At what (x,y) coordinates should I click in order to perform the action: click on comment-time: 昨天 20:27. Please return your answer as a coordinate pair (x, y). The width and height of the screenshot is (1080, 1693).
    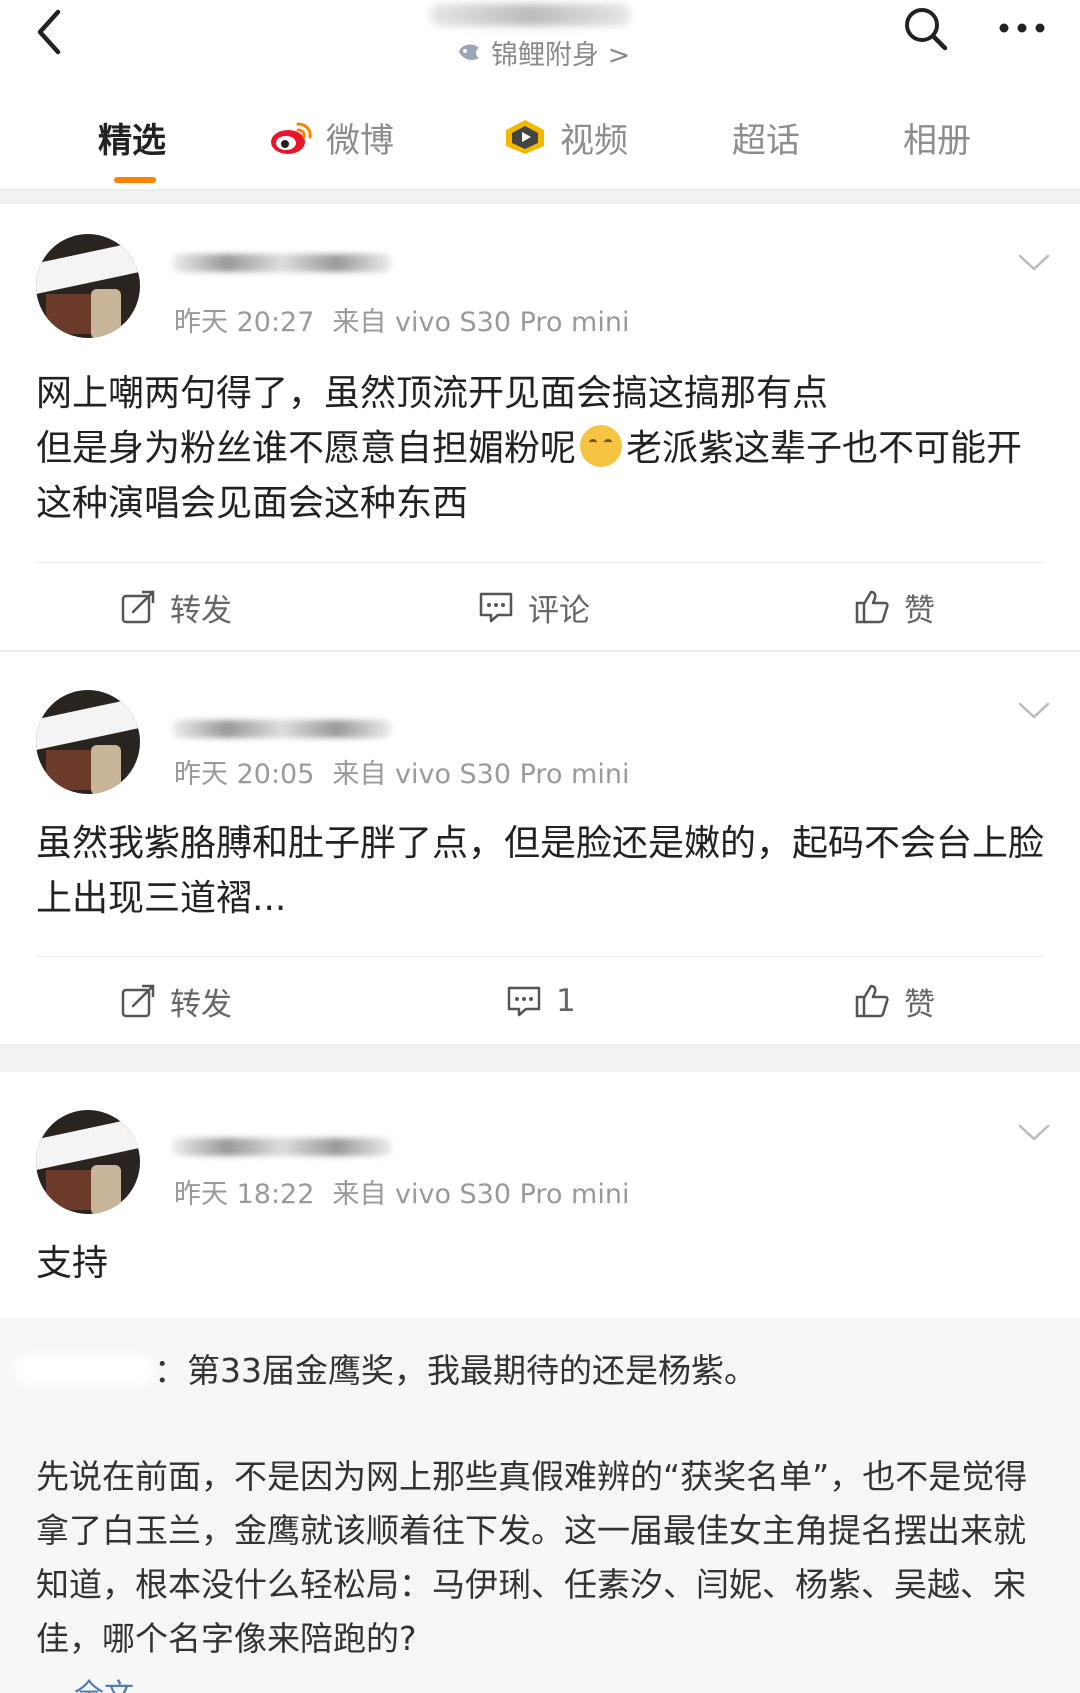
    Looking at the image, I should click on (244, 322).